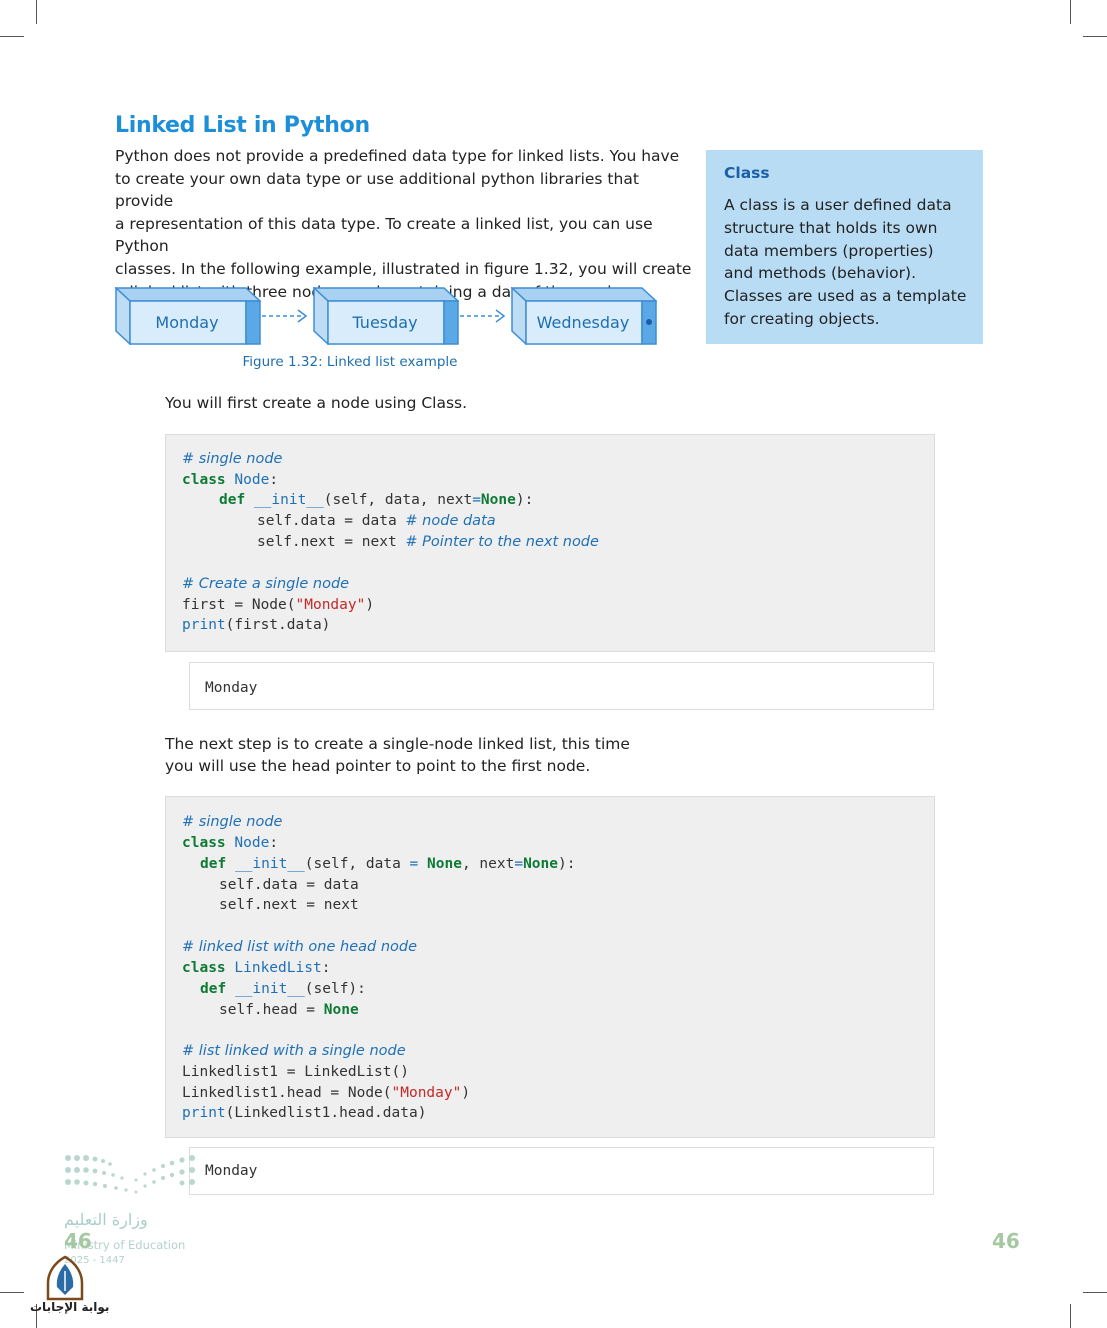 This screenshot has height=1328, width=1107. I want to click on node-tuesday: Tuesday, so click(386, 316).